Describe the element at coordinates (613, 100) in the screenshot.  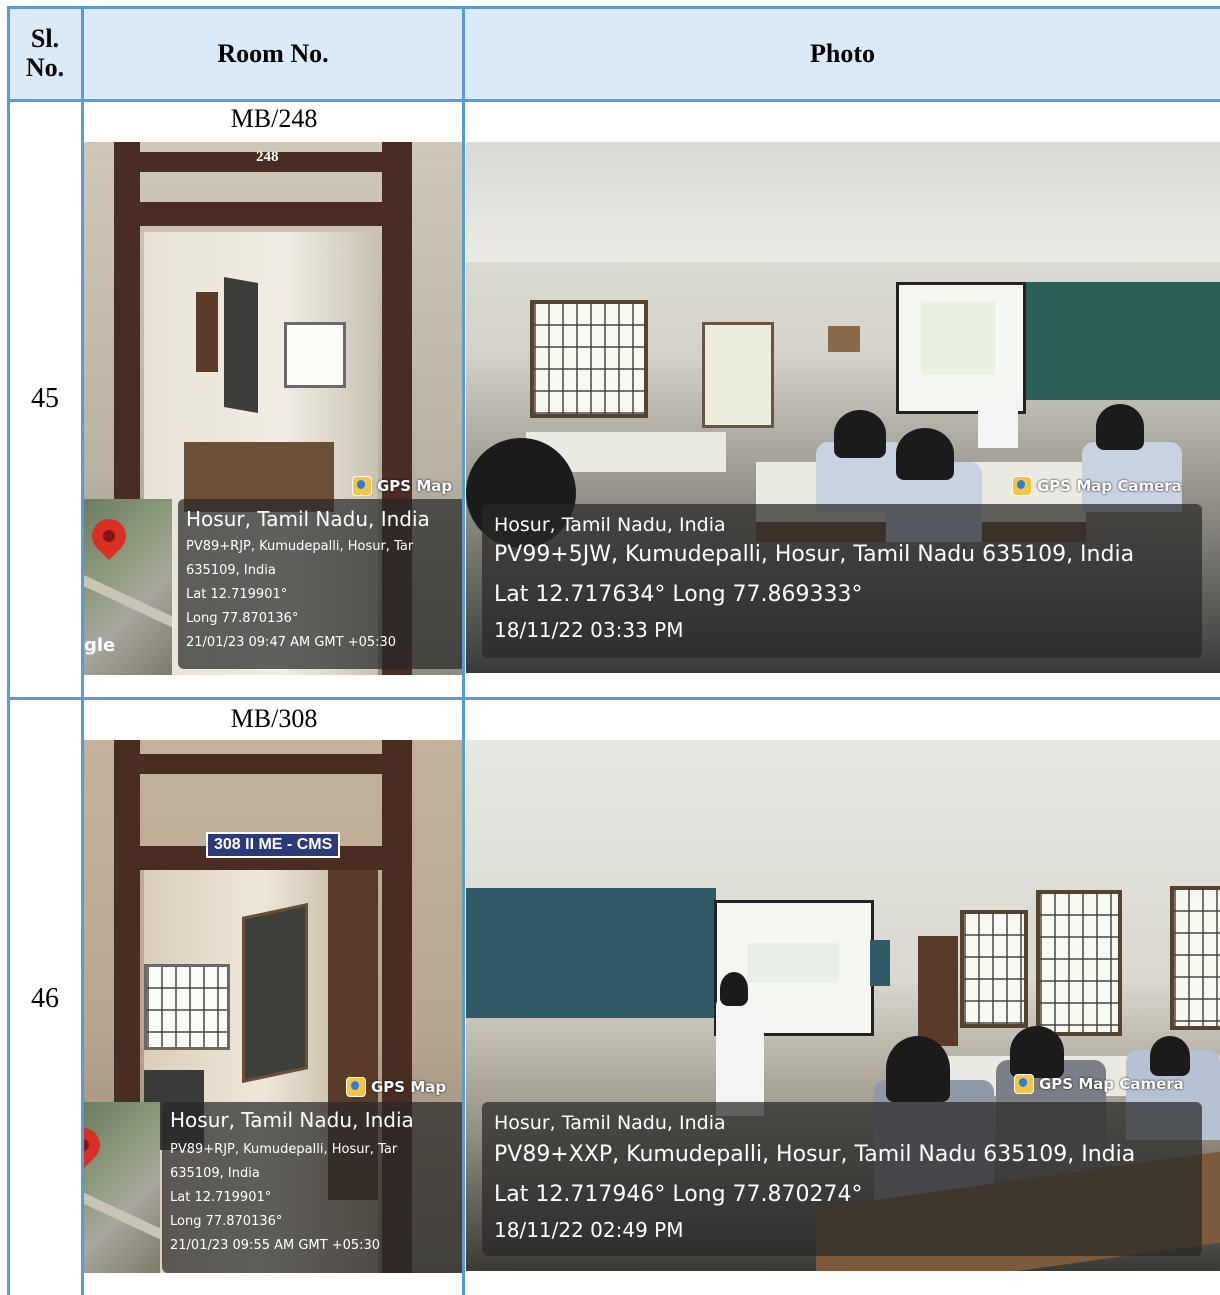
I see `header-divider` at that location.